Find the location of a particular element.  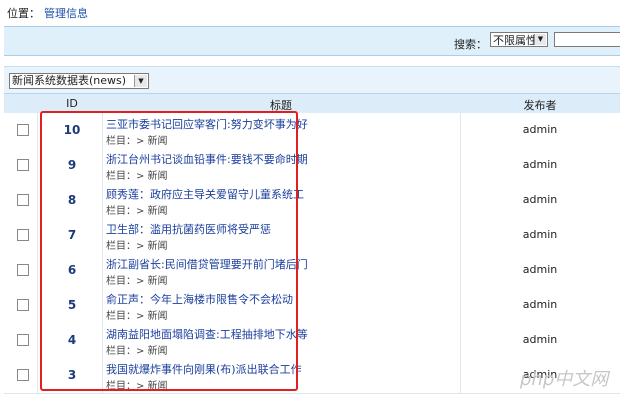

table-header: ID 标题 发布者 is located at coordinates (312, 103).